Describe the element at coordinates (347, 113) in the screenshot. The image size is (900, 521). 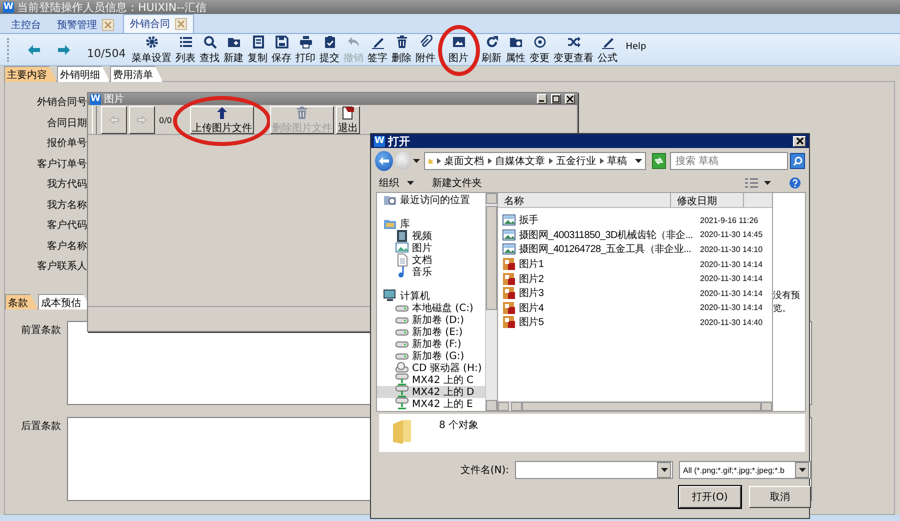
I see `exit-icon` at that location.